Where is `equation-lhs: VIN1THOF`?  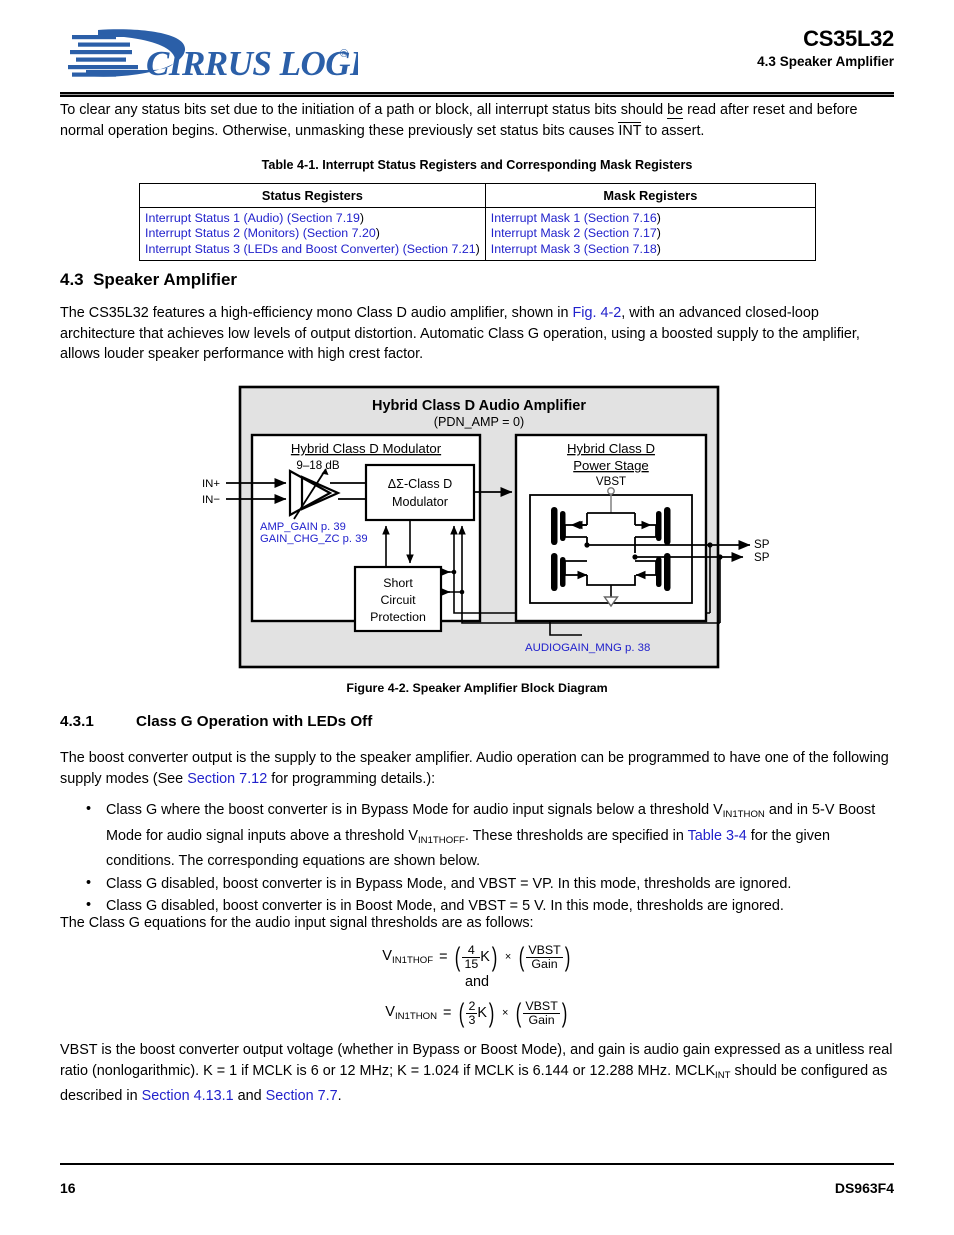 equation-lhs: VIN1THOF is located at coordinates (407, 957).